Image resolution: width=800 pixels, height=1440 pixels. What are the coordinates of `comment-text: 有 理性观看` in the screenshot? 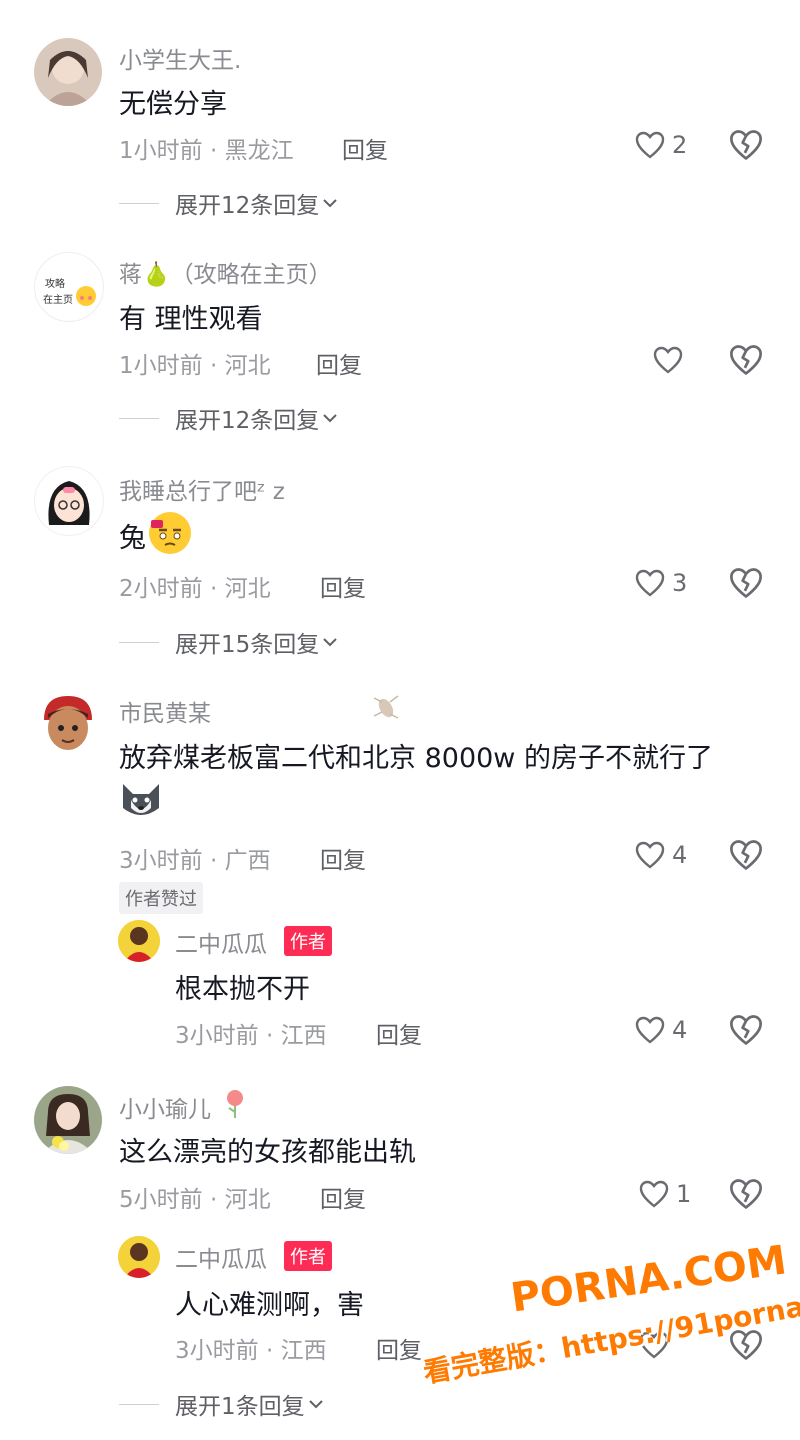 It's located at (191, 319).